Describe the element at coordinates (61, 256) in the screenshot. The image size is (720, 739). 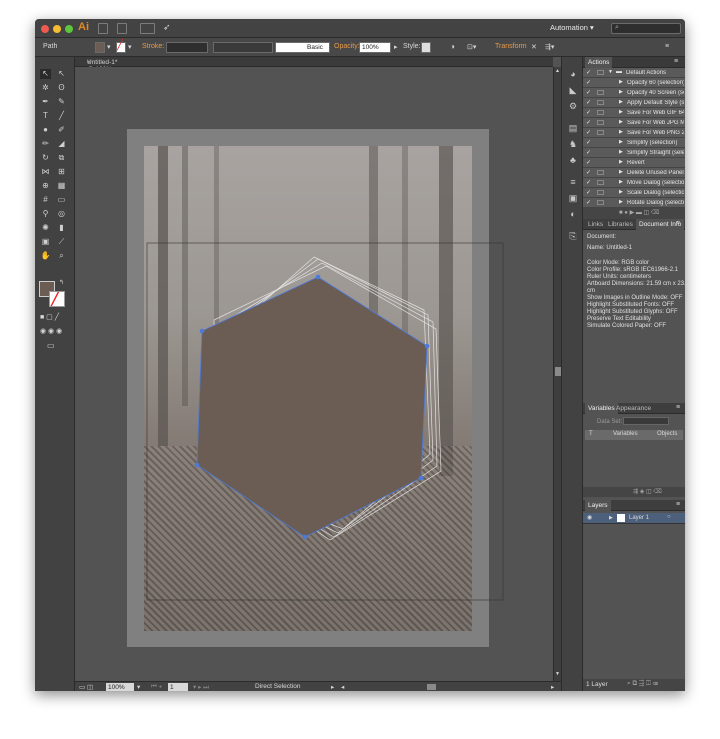
I see `zoom-tool-icon: ⌕` at that location.